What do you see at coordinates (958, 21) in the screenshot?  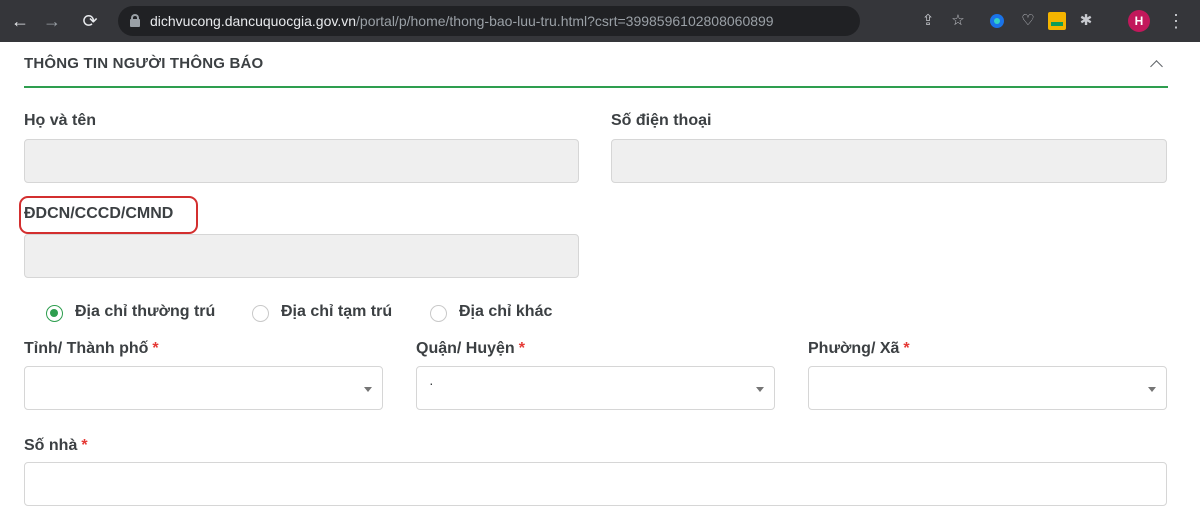 I see `star-icon: ☆` at bounding box center [958, 21].